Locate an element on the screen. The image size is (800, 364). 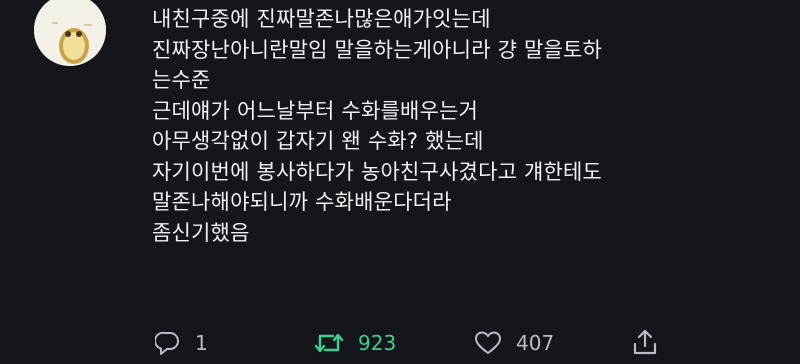
tweet-line: 자기이번에 봉사하다가 농아친구사겼다고 걔한테도 is located at coordinates (377, 171).